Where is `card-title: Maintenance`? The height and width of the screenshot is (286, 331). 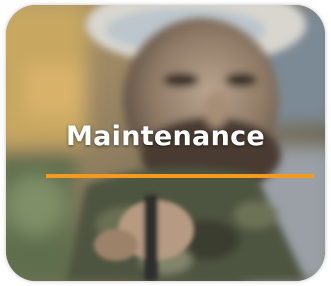 card-title: Maintenance is located at coordinates (165, 136).